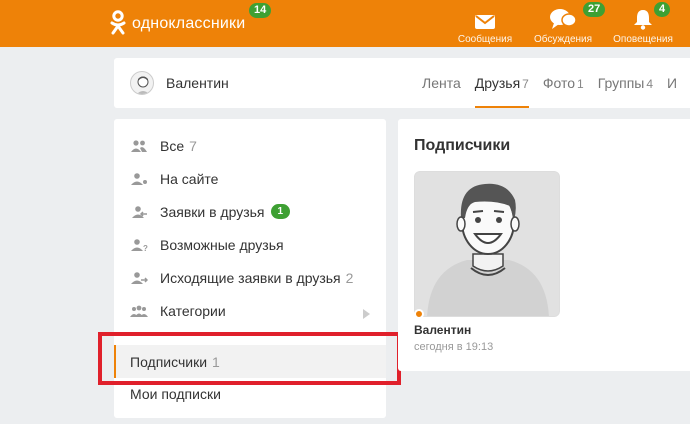  I want to click on profile-bar: Валентин Лента Друзья 7 Фото 1 Группы 4 И, so click(402, 83).